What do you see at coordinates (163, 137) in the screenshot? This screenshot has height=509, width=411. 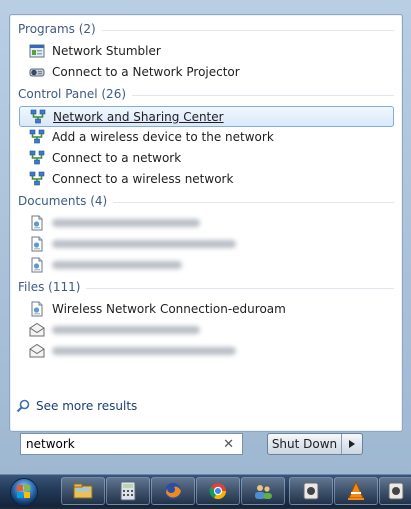 I see `result-item-label: Add a wireless device to the network` at bounding box center [163, 137].